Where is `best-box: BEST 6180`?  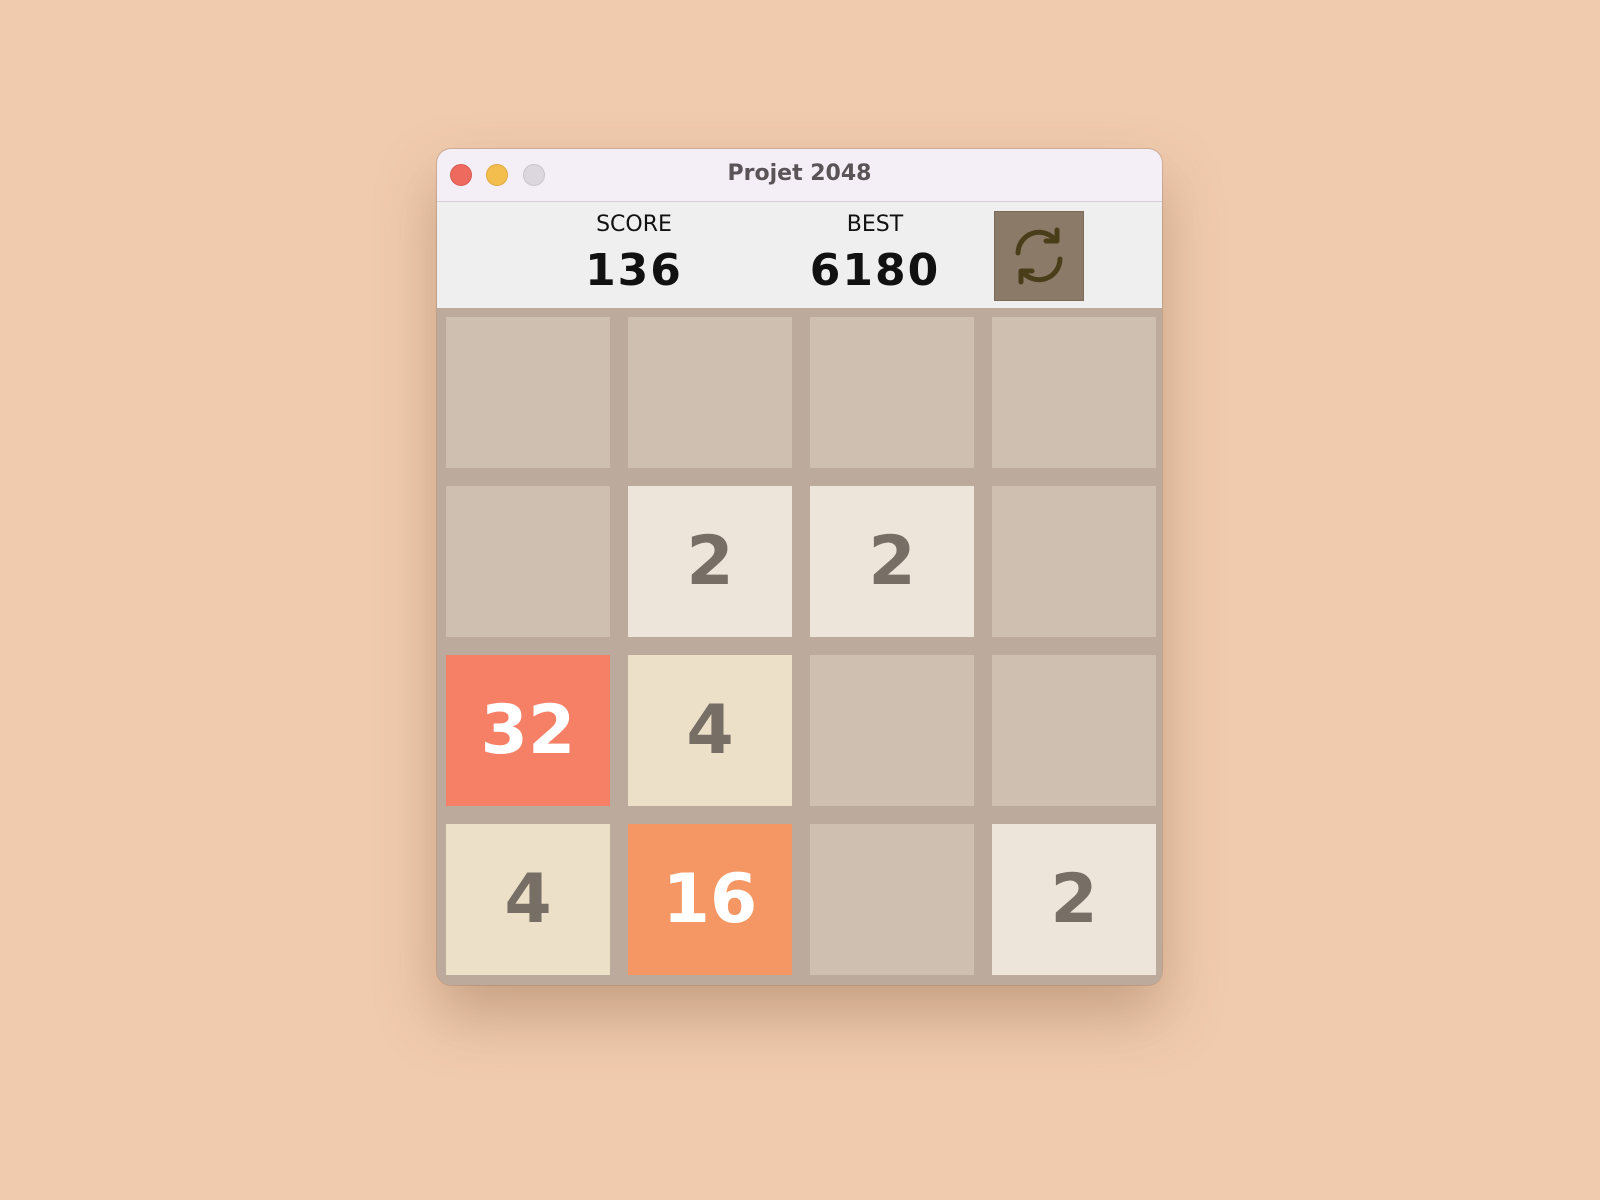 best-box: BEST 6180 is located at coordinates (875, 249).